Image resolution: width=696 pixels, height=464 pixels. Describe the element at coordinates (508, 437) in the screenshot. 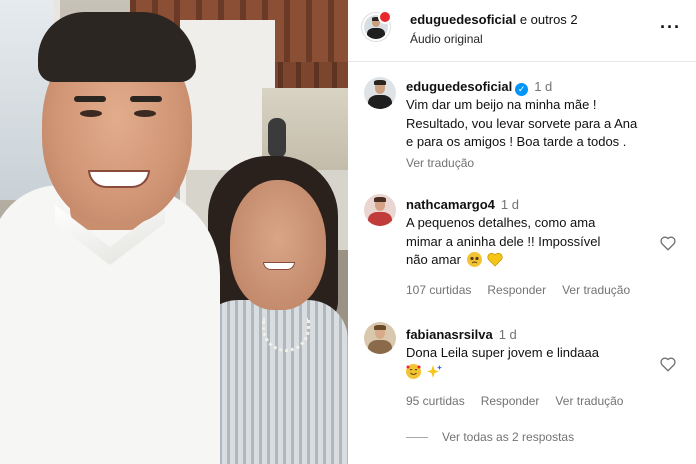

I see `view-replies-label: Ver todas as 2 respostas` at that location.